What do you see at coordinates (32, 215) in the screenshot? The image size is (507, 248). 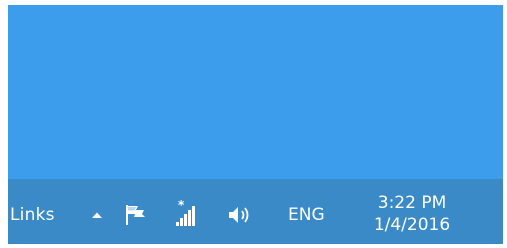 I see `links-toolbar: Links` at bounding box center [32, 215].